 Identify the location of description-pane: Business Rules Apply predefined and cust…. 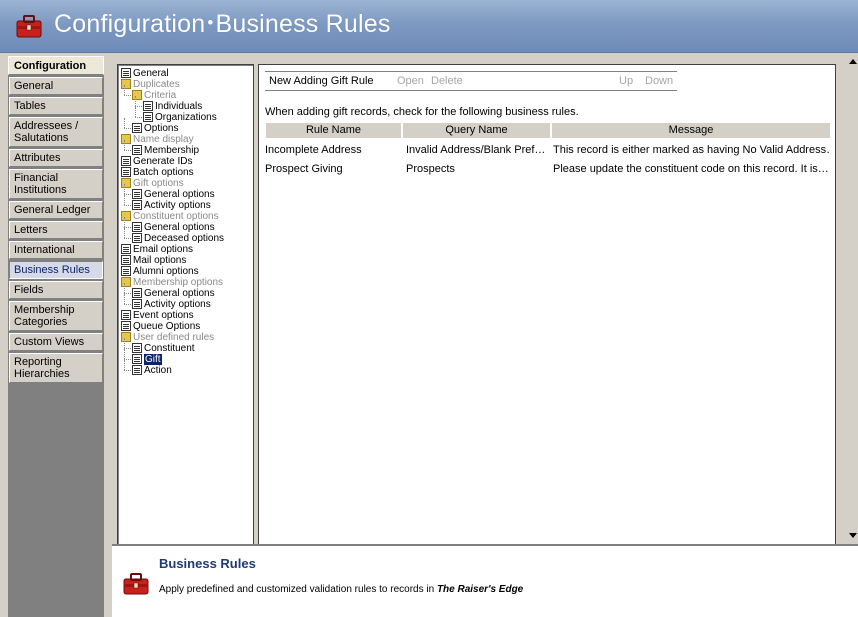
(485, 580).